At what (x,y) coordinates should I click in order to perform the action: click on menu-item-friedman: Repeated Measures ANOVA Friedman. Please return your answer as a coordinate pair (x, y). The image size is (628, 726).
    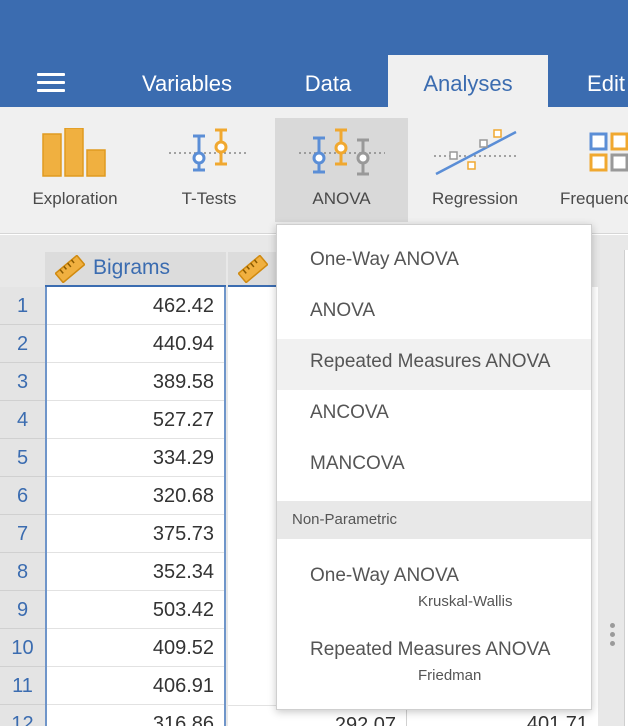
    Looking at the image, I should click on (434, 660).